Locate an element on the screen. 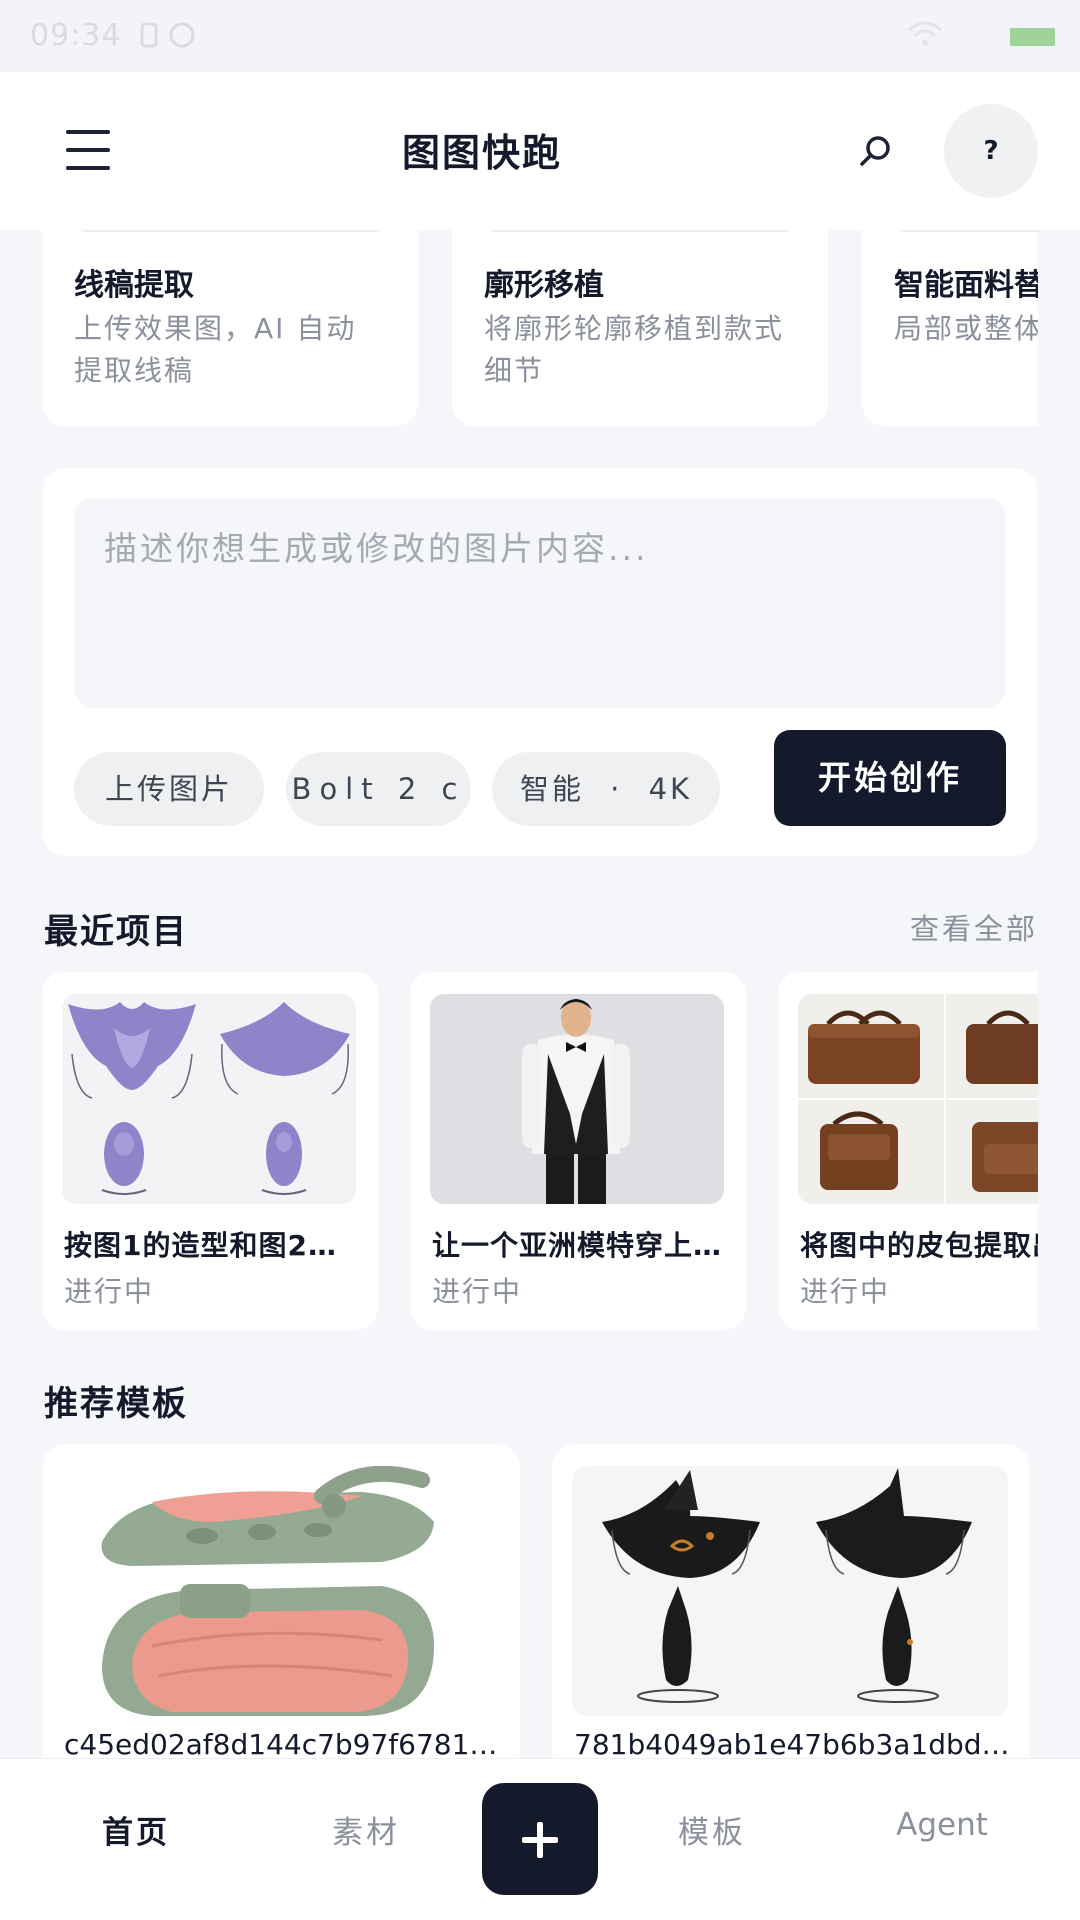  nav-templates: 模板 is located at coordinates (712, 1829).